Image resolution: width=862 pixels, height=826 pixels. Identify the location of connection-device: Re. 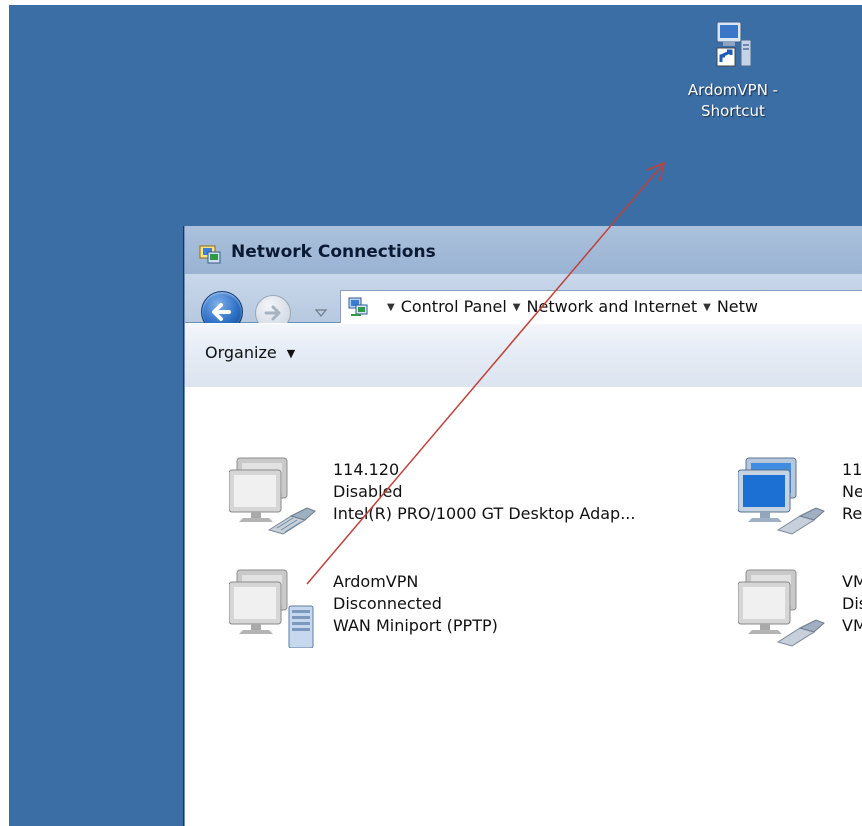
(852, 513).